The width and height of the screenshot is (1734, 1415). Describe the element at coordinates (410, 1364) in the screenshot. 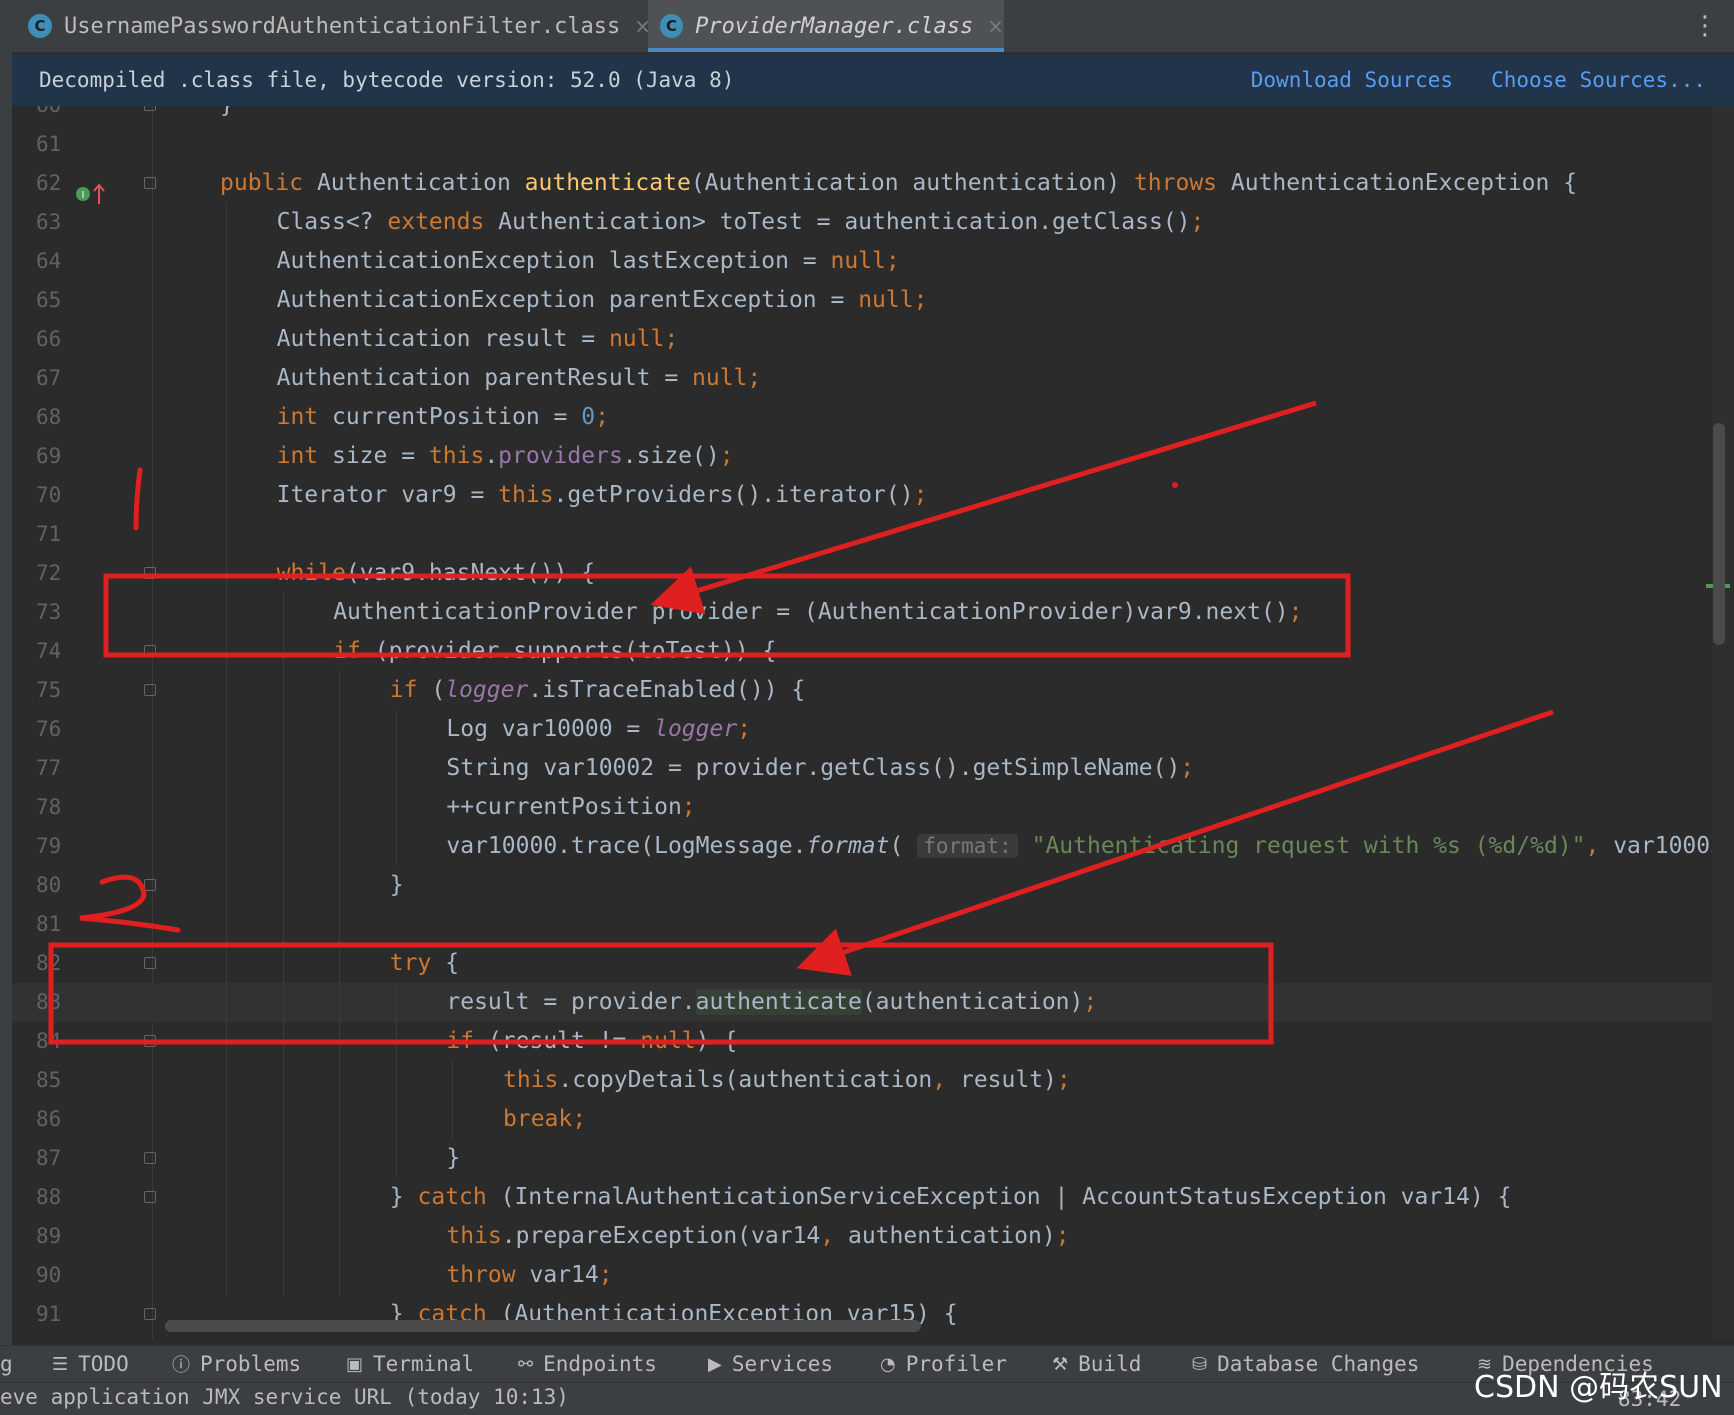

I see `tool-window-terminal: ▣ Terminal` at that location.